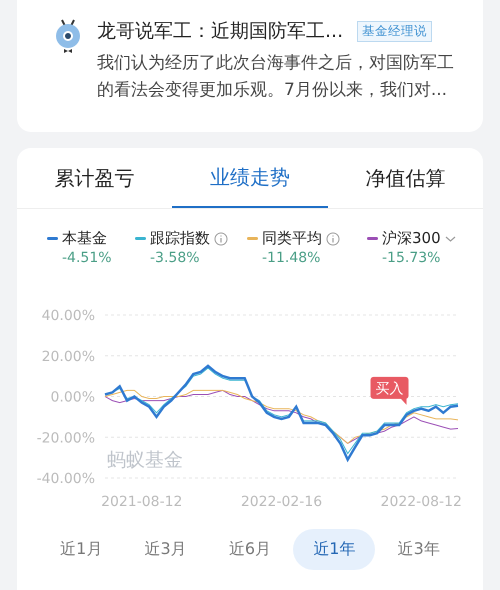  Describe the element at coordinates (250, 178) in the screenshot. I see `tab: 业绩走势` at that location.